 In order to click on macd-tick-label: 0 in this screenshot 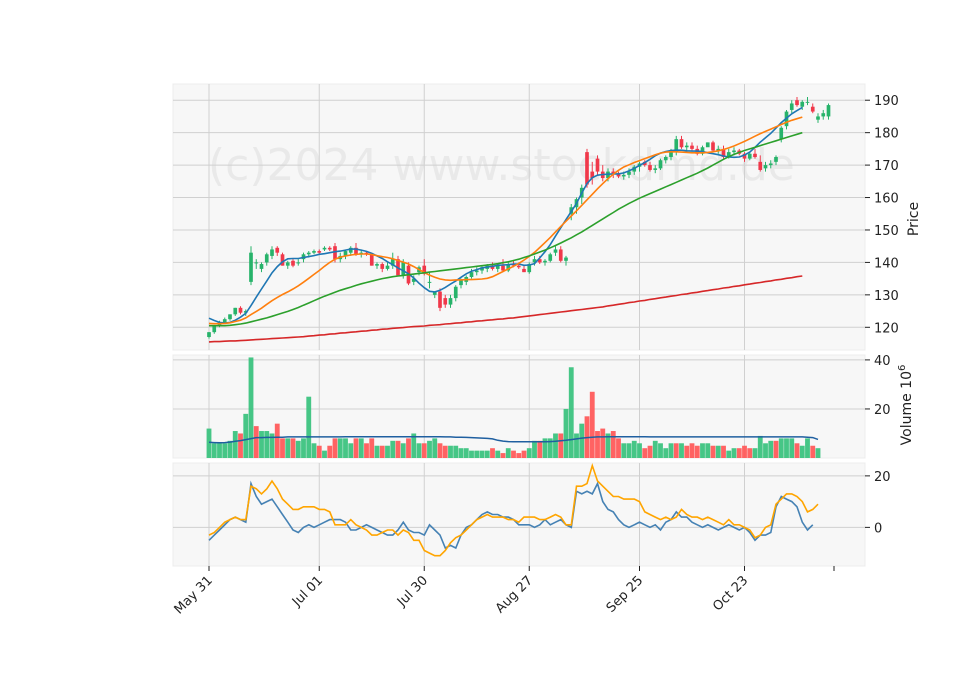, I will do `click(878, 528)`.